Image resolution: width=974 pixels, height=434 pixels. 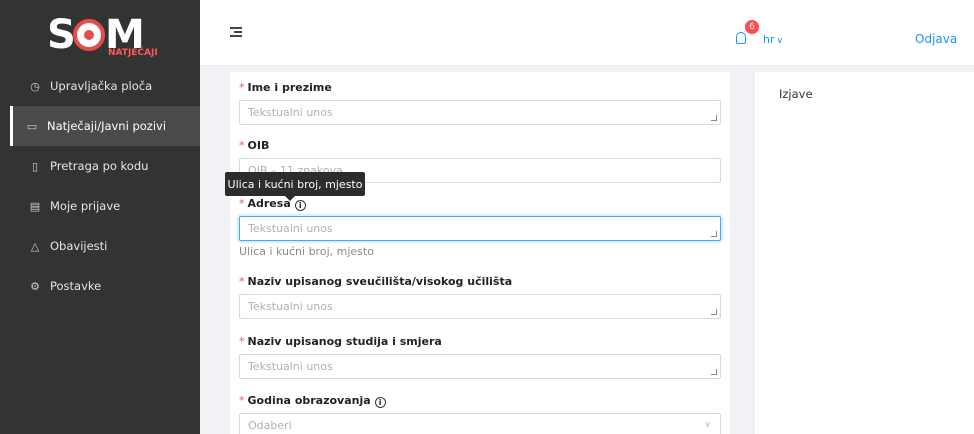 What do you see at coordinates (796, 94) in the screenshot?
I see `statements-link: Izjave` at bounding box center [796, 94].